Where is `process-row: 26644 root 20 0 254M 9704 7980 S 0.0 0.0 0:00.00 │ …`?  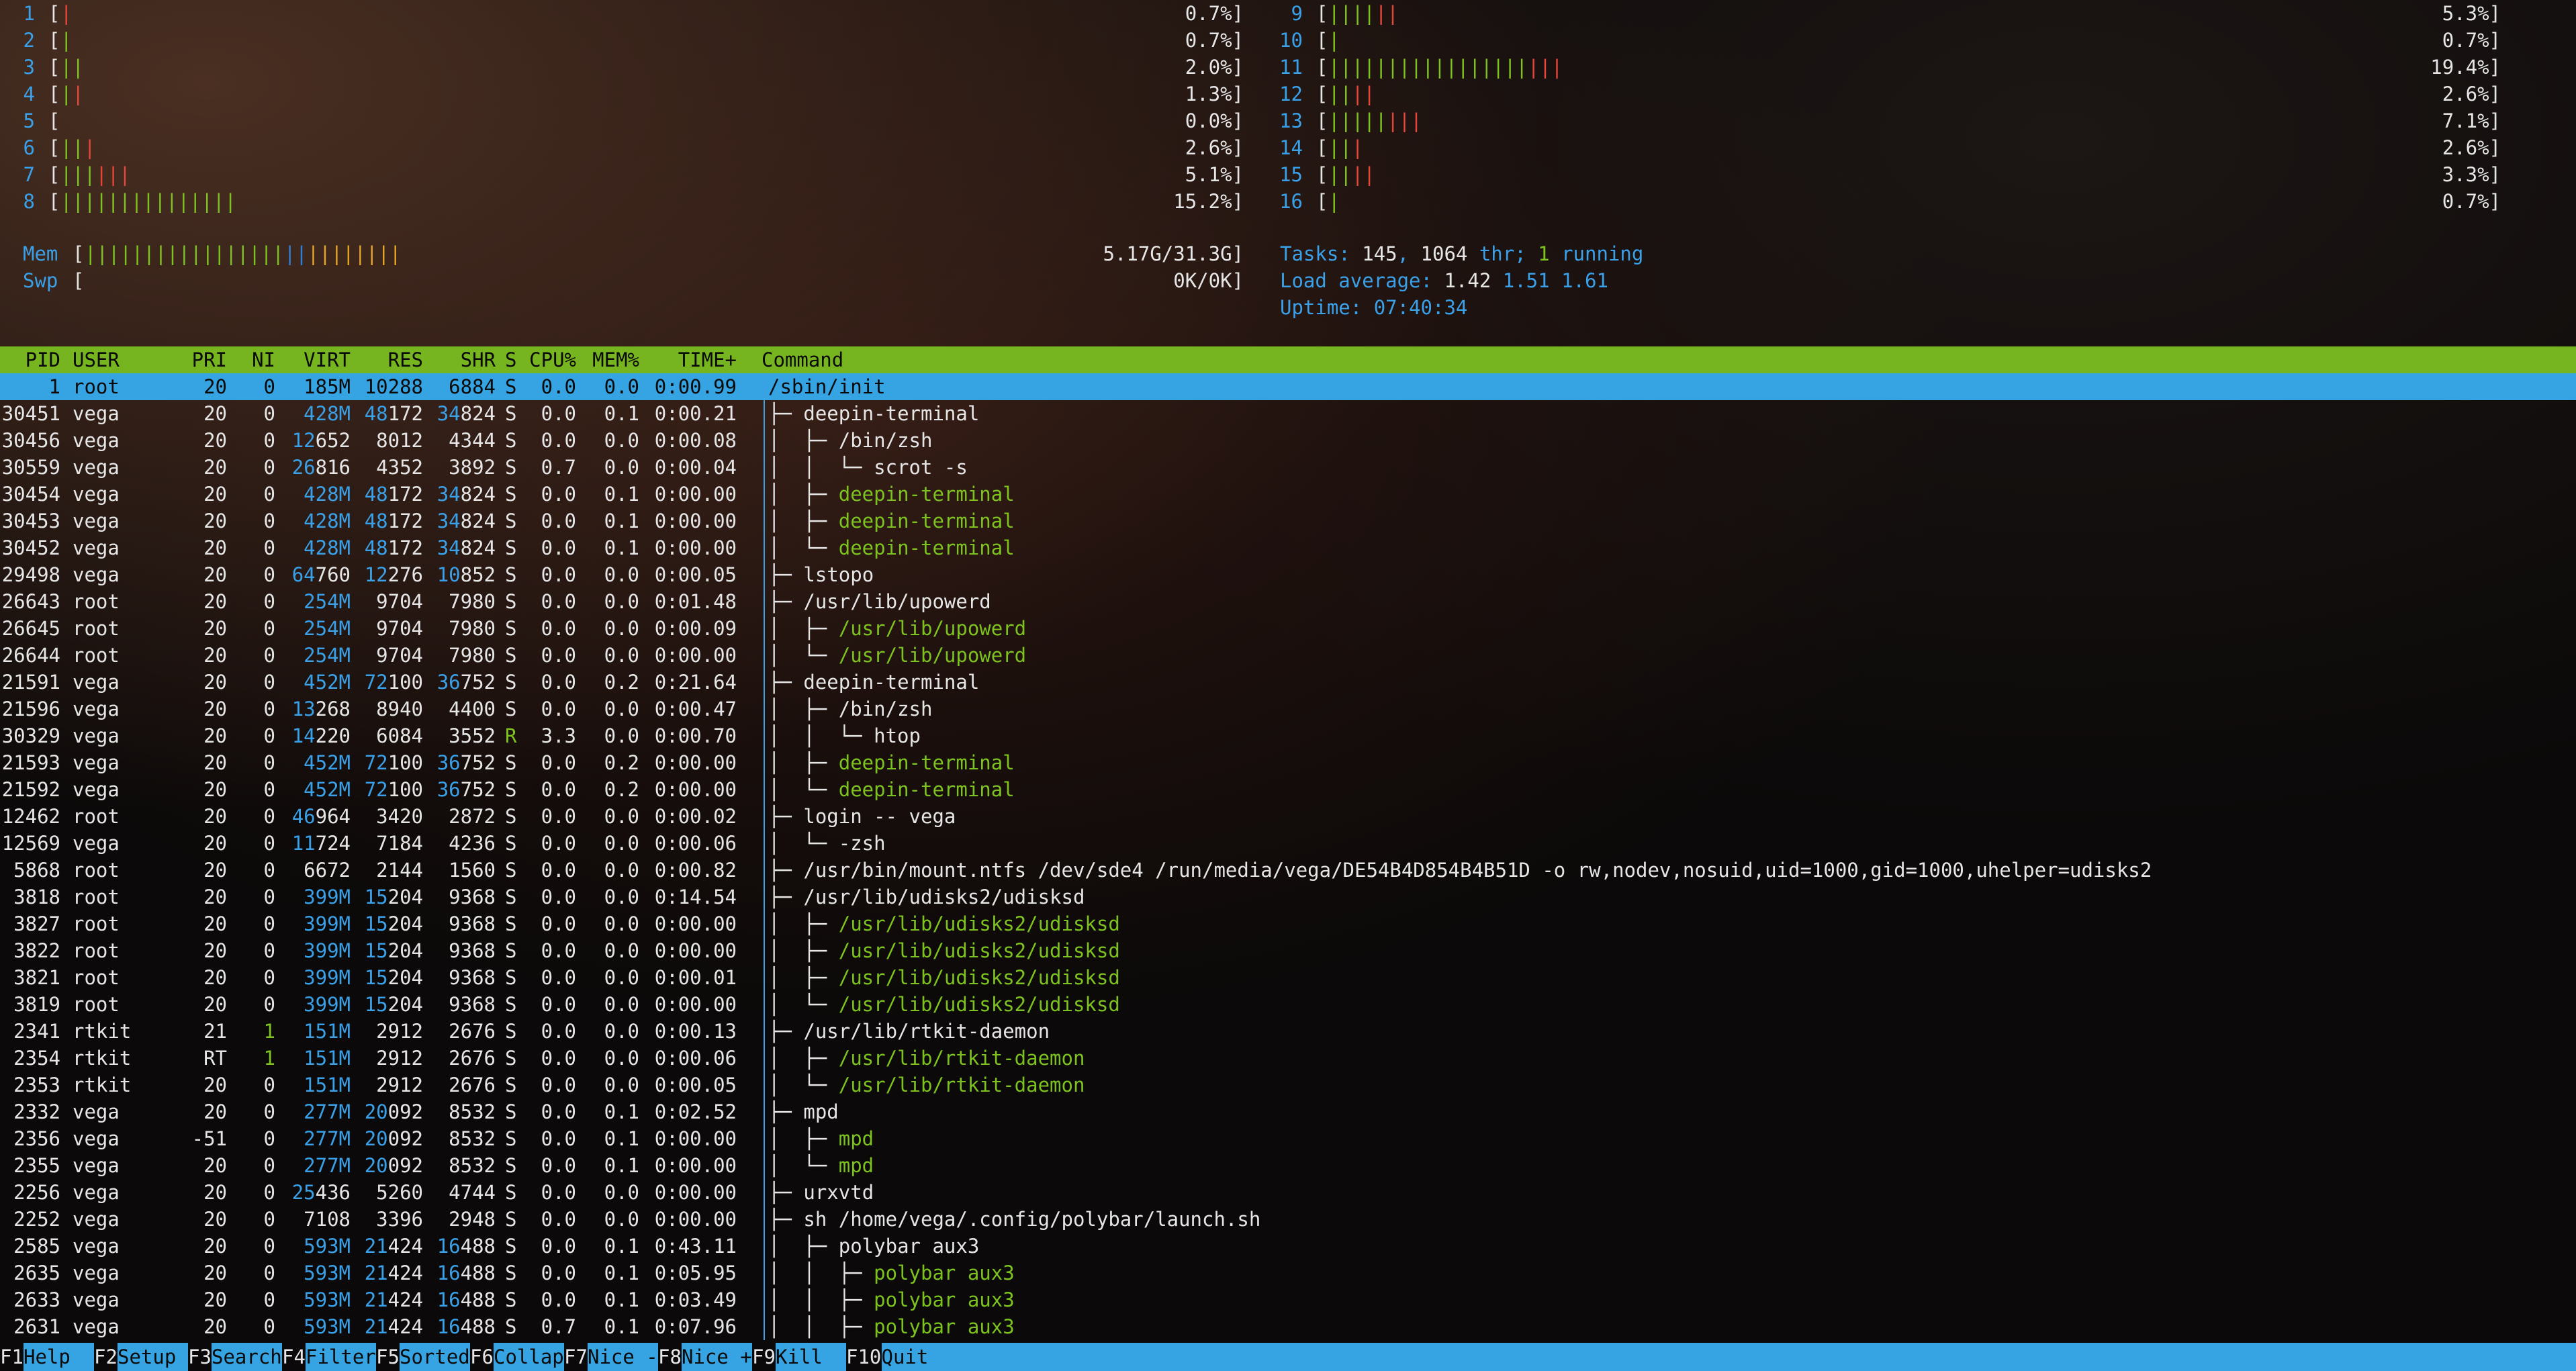
process-row: 26644 root 20 0 254M 9704 7980 S 0.0 0.0 0:00.00 │ … is located at coordinates (1288, 655).